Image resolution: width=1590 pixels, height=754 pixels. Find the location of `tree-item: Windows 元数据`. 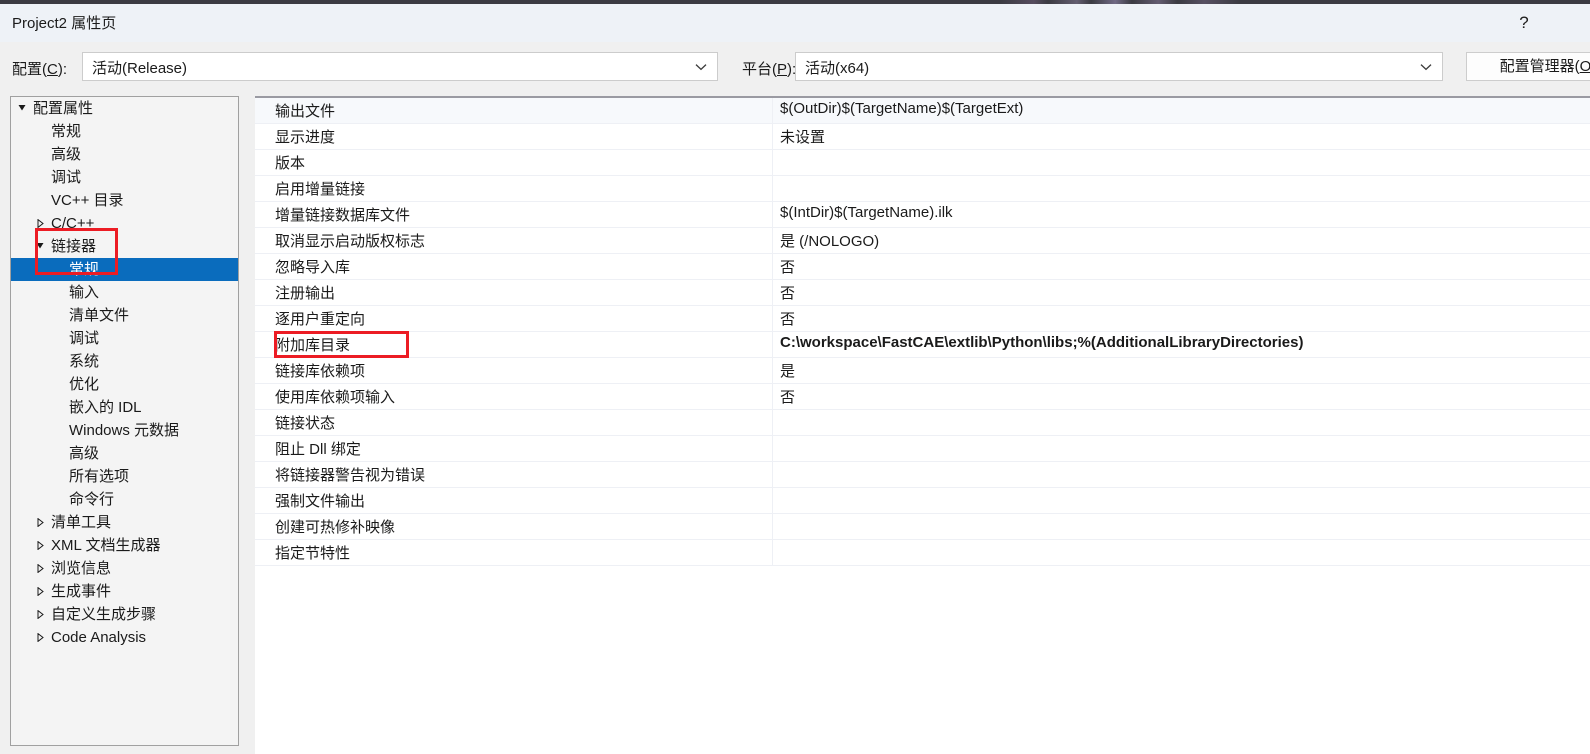

tree-item: Windows 元数据 is located at coordinates (124, 430).